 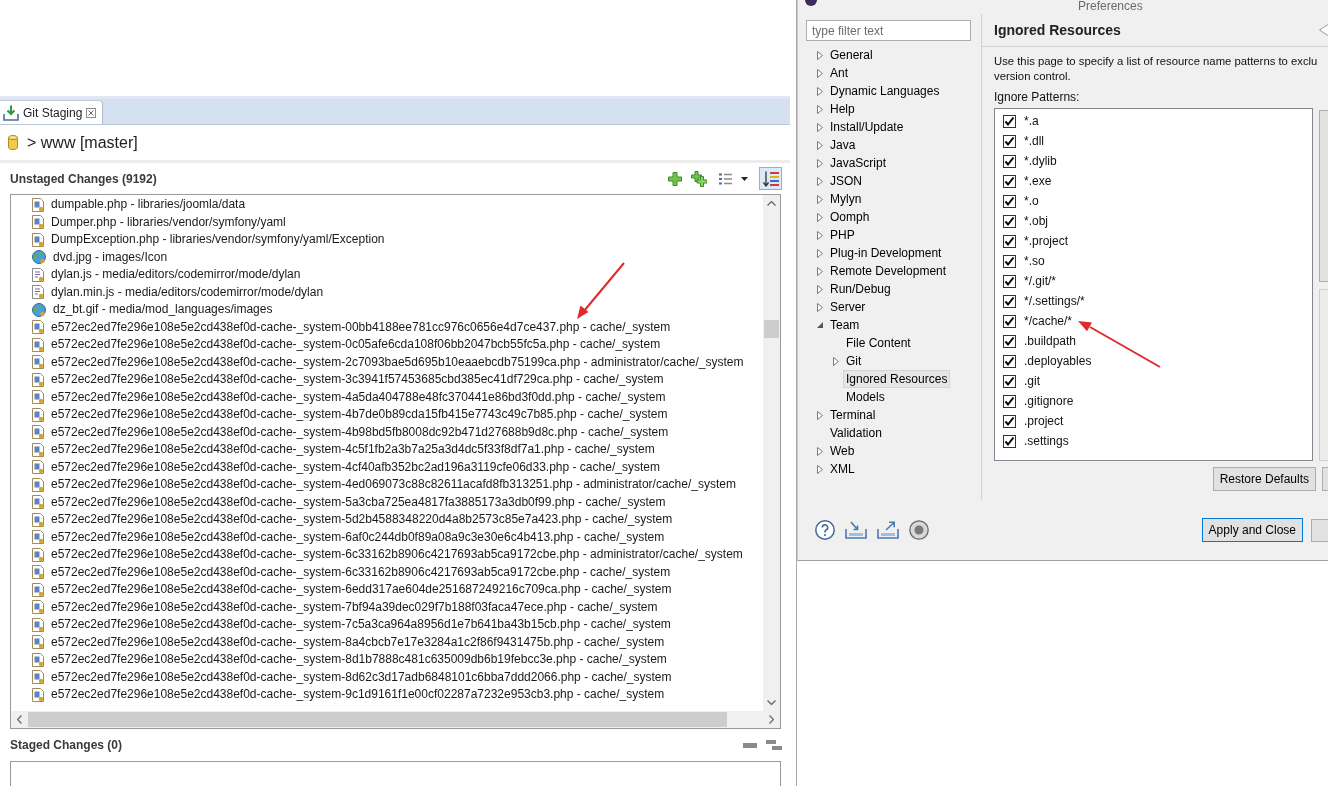 I want to click on file-entry: e572ec2ed7fe296e108e5e2cd438ef0d-cache-_system-4ed069073c88c82611acafd8fb313251.php - administrator/cache/_system, so click(x=393, y=485).